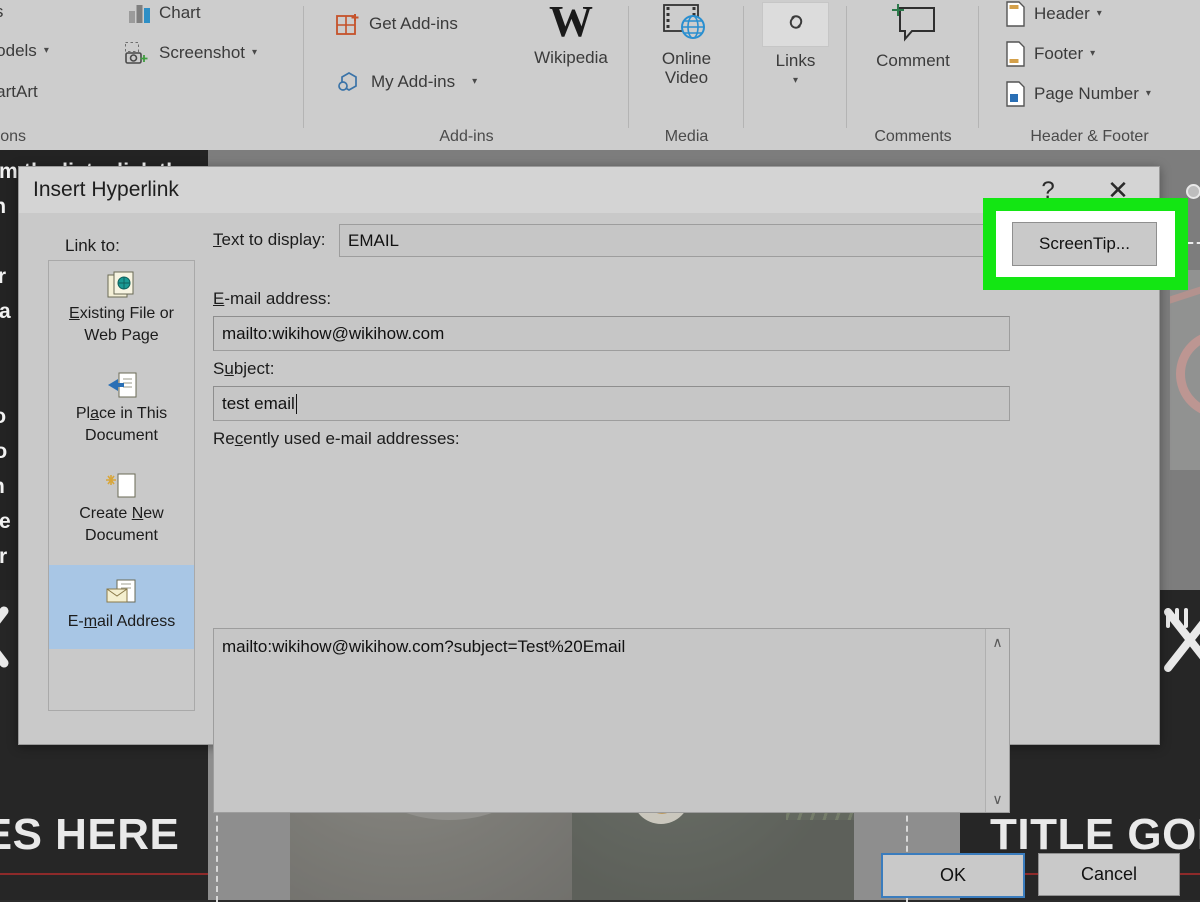 This screenshot has height=902, width=1200. I want to click on ribbon-group-links: Links ▾, so click(795, 75).